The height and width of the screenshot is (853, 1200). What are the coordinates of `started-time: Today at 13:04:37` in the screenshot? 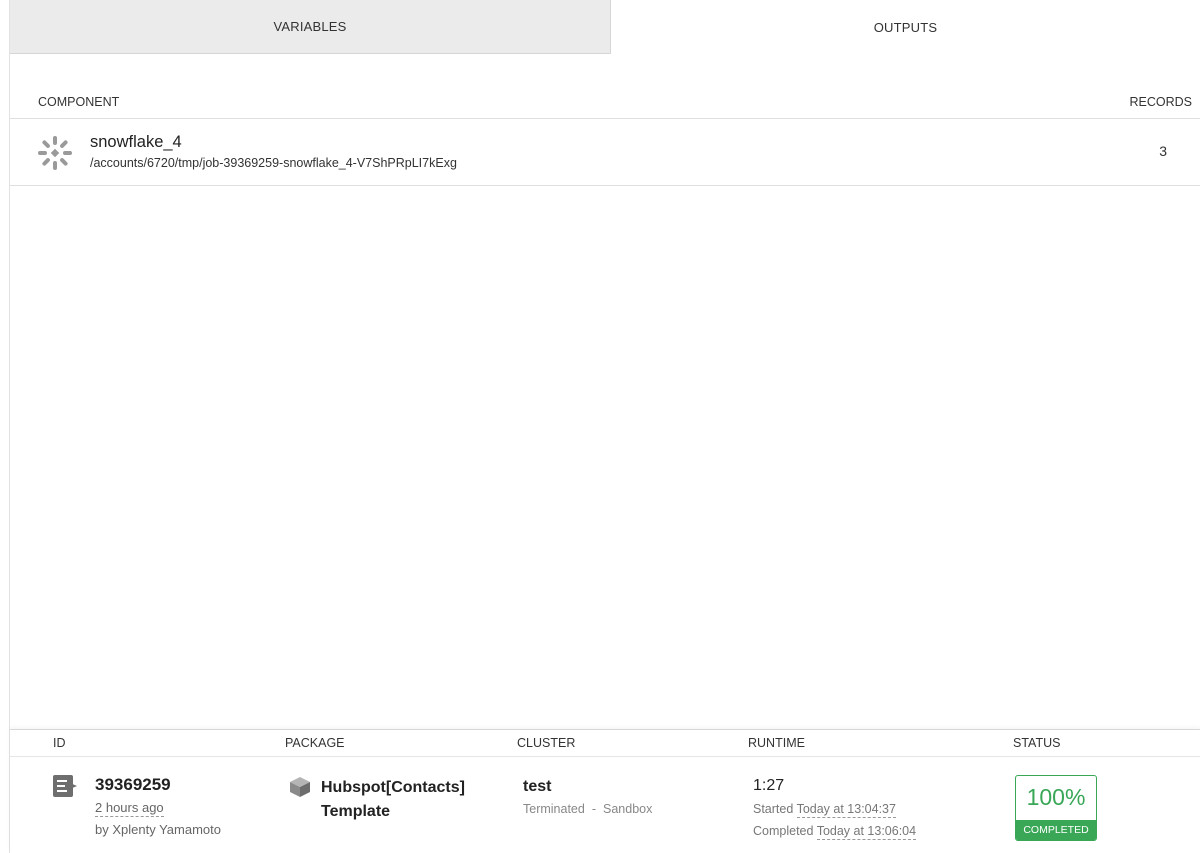 It's located at (846, 810).